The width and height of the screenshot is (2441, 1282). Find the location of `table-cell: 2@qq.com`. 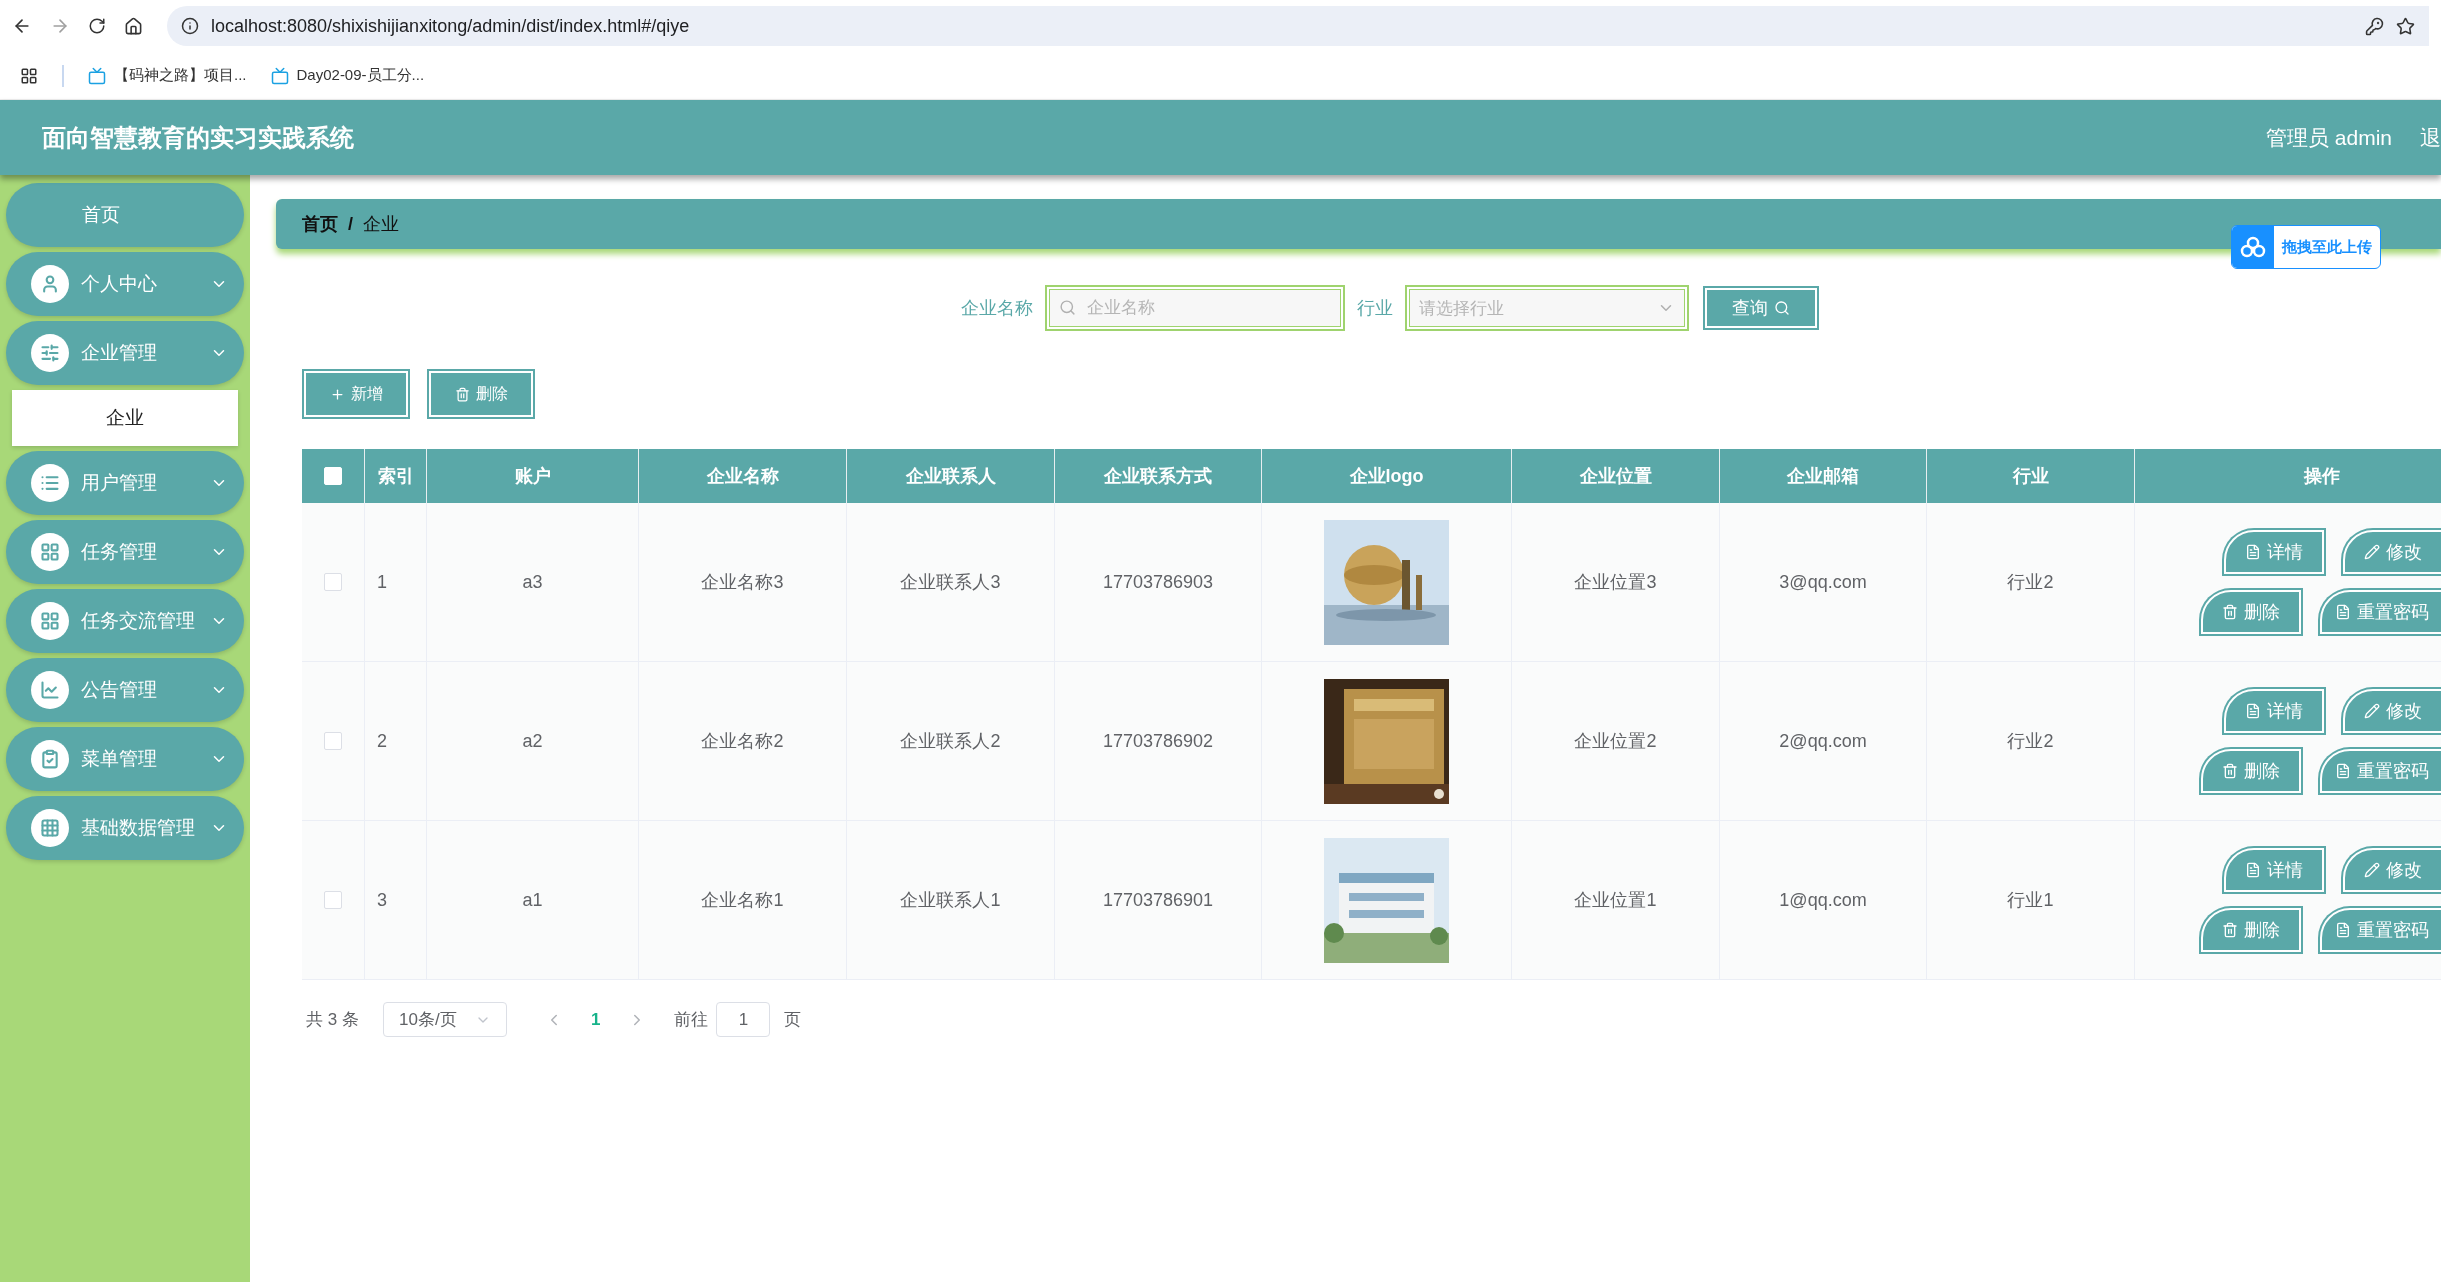

table-cell: 2@qq.com is located at coordinates (1823, 741).